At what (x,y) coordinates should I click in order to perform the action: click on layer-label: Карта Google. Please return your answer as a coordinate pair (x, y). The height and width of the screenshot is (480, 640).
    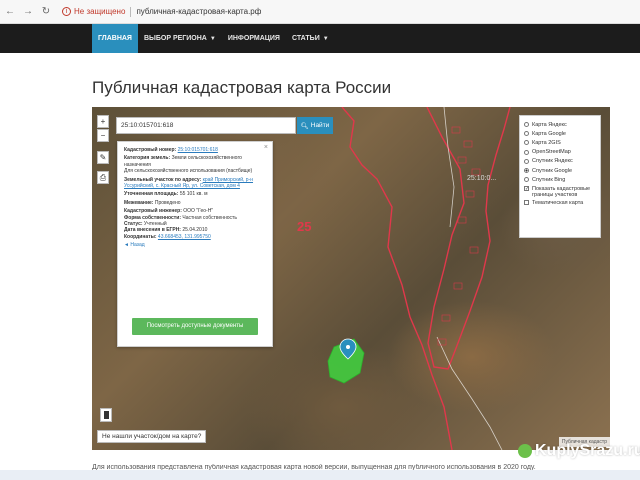
    Looking at the image, I should click on (549, 133).